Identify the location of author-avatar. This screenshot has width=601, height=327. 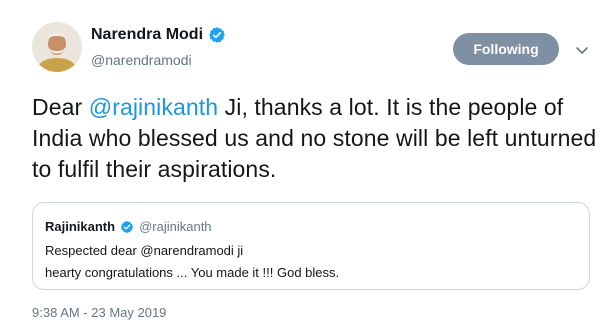
(57, 47).